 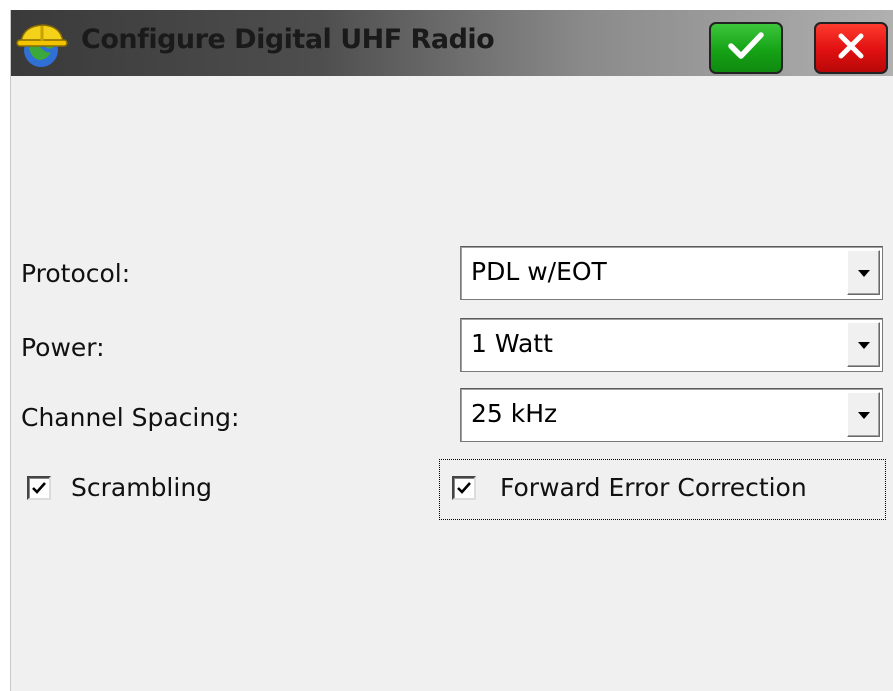 I want to click on power-value: 1 Watt, so click(x=512, y=343).